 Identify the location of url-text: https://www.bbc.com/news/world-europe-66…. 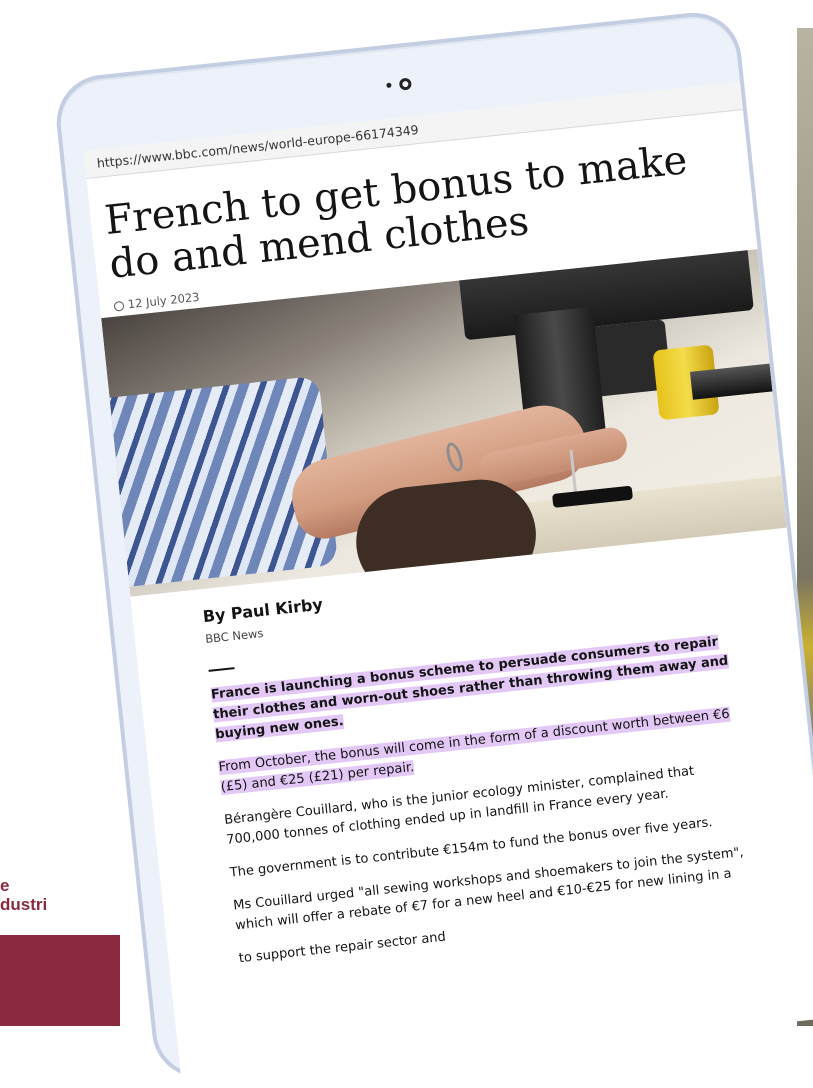
(257, 146).